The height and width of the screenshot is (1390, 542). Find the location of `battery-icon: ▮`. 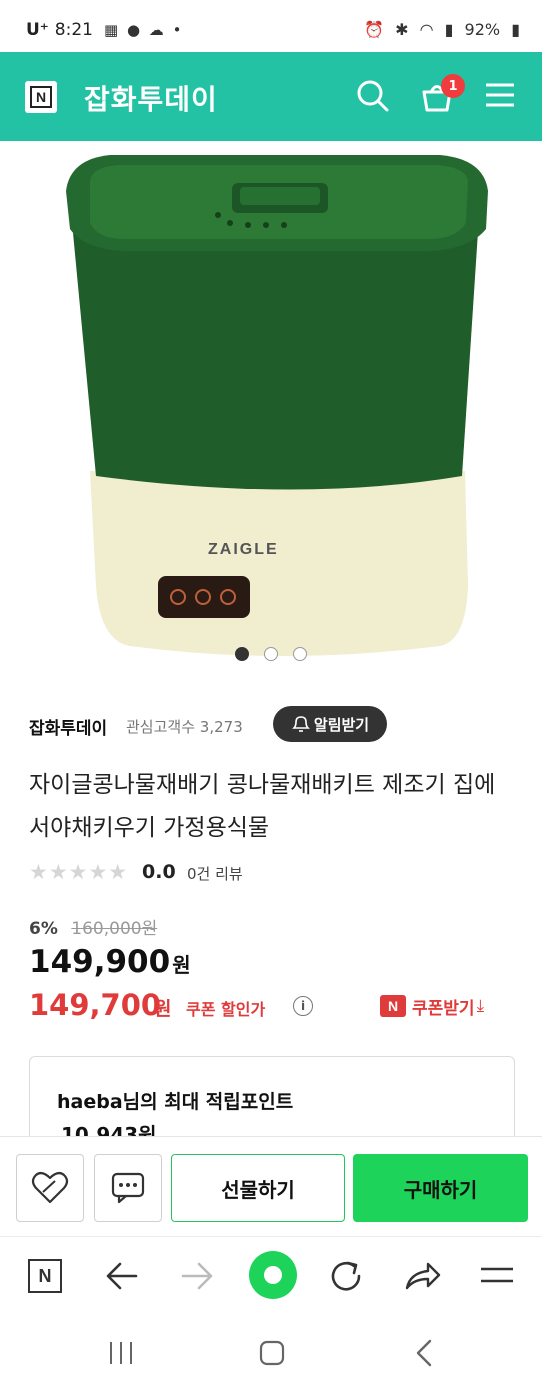

battery-icon: ▮ is located at coordinates (515, 29).